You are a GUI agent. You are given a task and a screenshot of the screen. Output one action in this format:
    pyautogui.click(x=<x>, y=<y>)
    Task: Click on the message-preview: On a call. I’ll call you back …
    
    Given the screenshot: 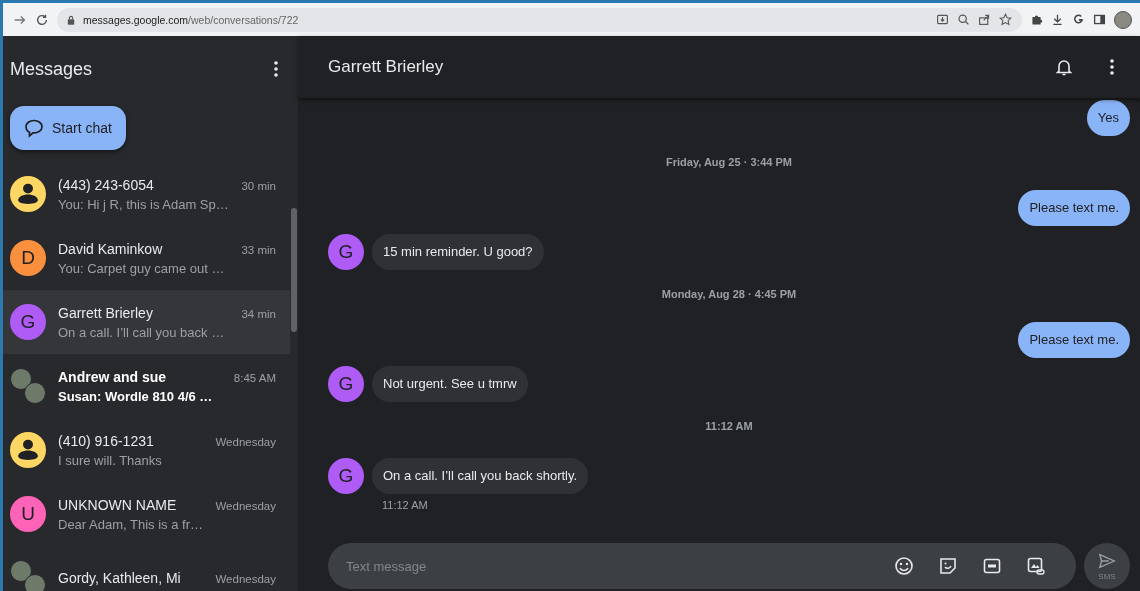 What is the action you would take?
    pyautogui.click(x=142, y=332)
    